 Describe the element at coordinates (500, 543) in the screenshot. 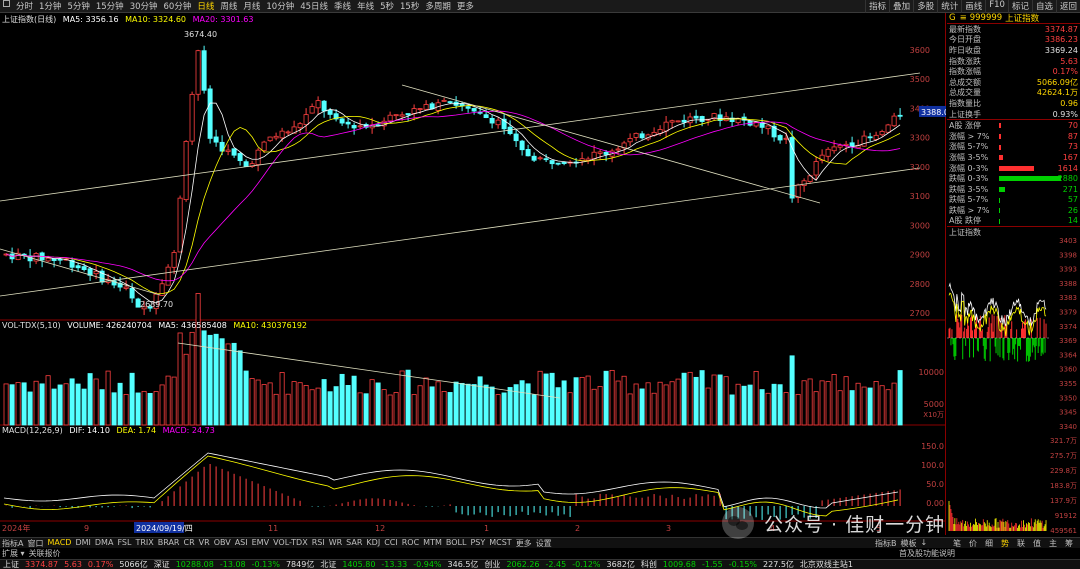

I see `indicator-tab: MCST` at that location.